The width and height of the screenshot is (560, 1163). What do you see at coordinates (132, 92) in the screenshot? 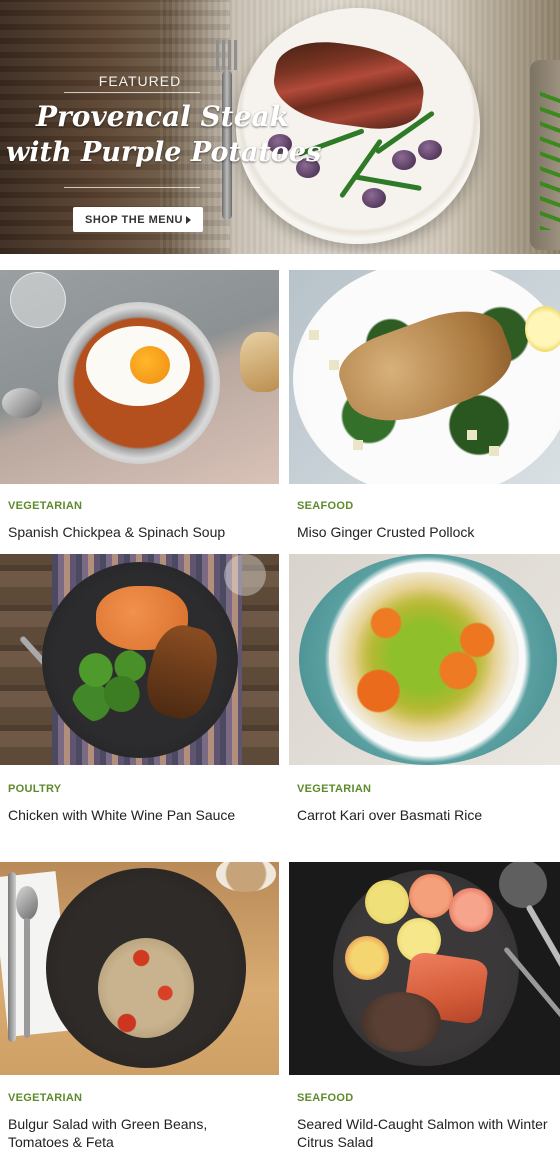
I see `hero-divider-top` at bounding box center [132, 92].